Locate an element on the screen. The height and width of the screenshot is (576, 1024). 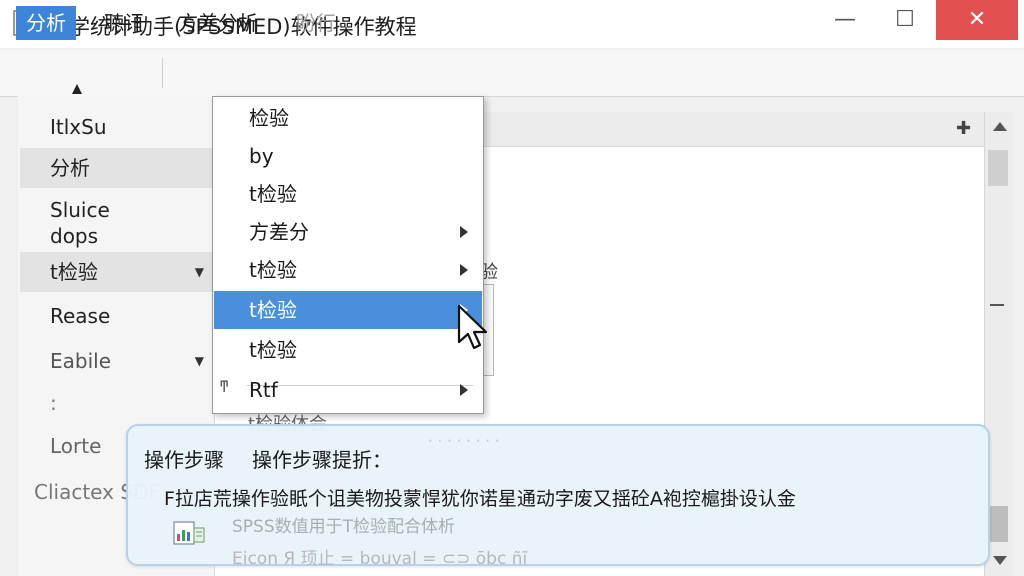
sidebar-item: Rease is located at coordinates (116, 316).